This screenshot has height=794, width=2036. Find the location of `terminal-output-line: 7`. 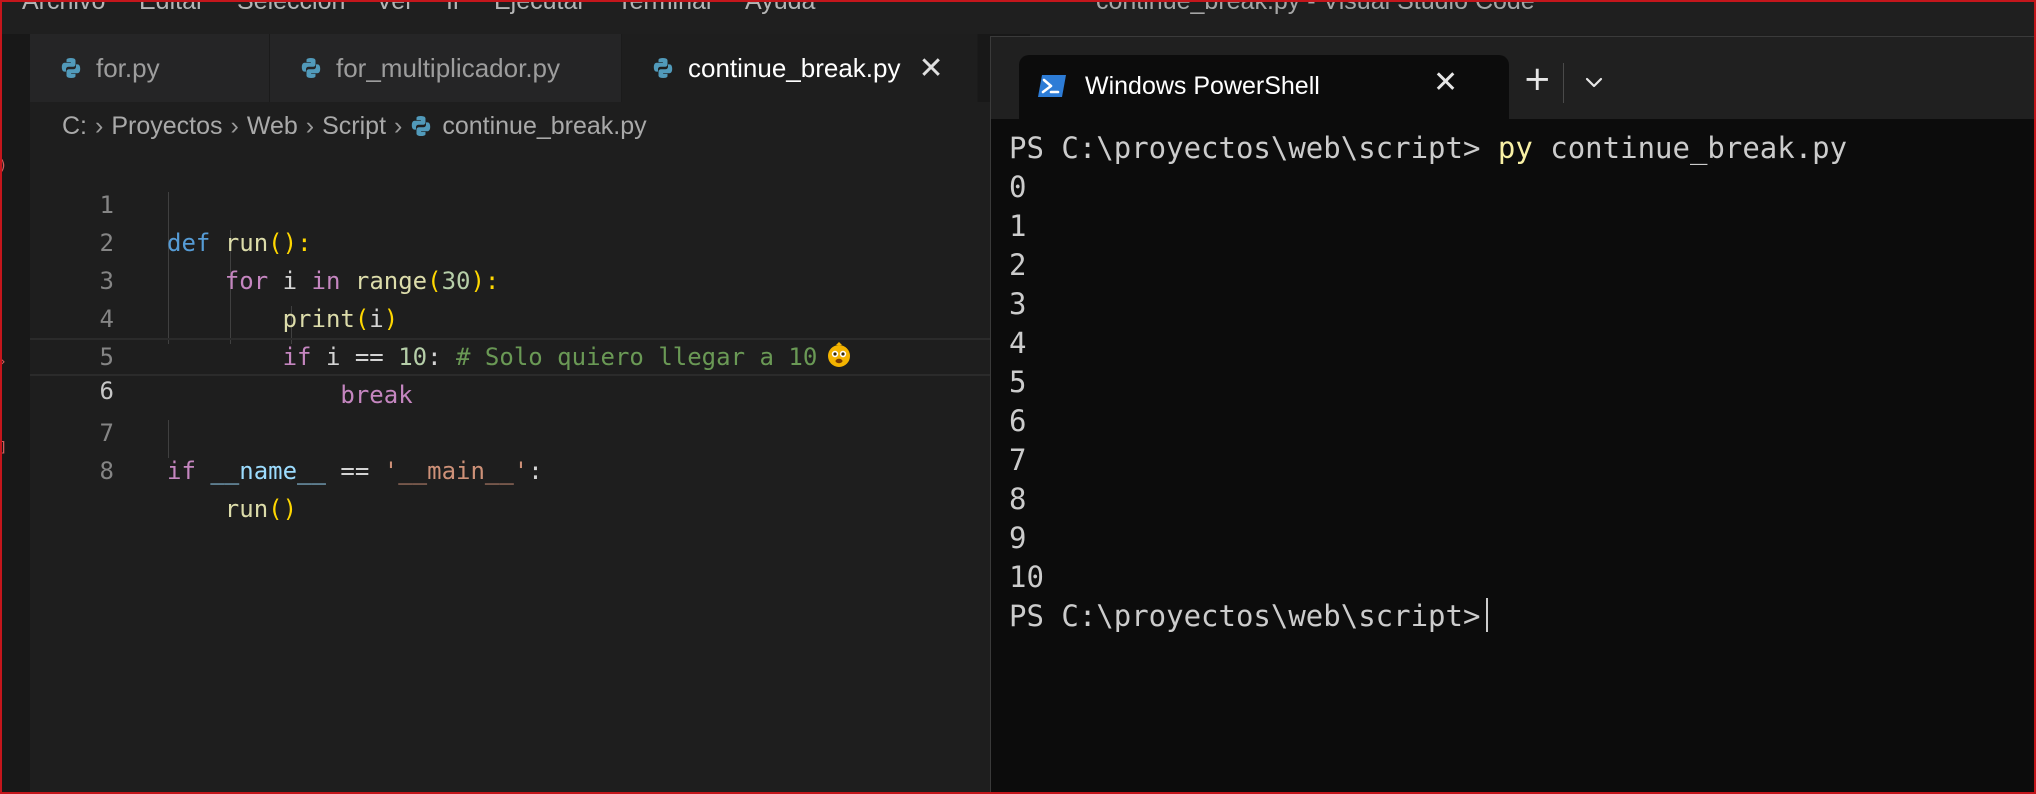

terminal-output-line: 7 is located at coordinates (1018, 460).